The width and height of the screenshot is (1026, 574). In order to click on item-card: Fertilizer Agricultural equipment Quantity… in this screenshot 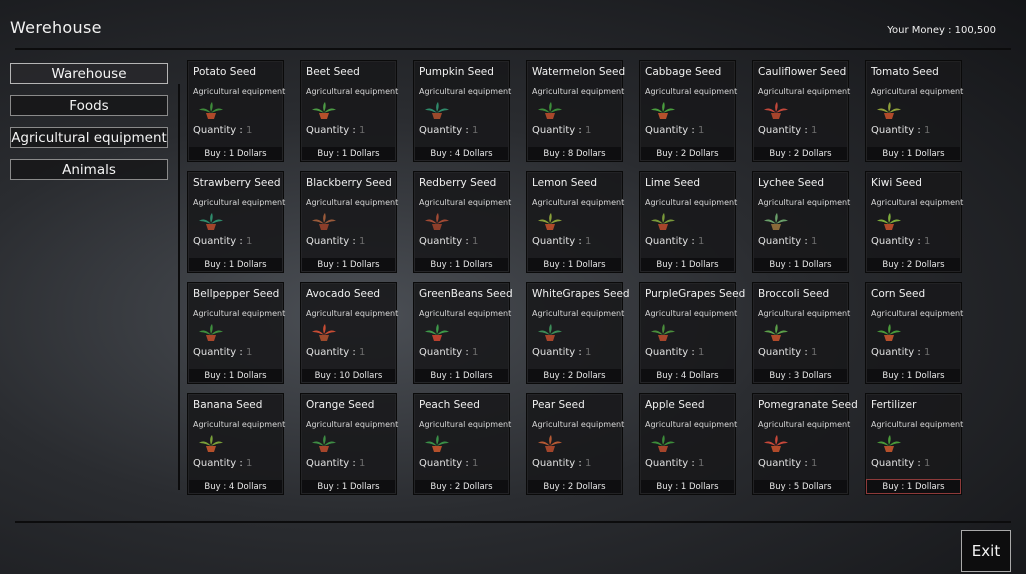, I will do `click(914, 444)`.